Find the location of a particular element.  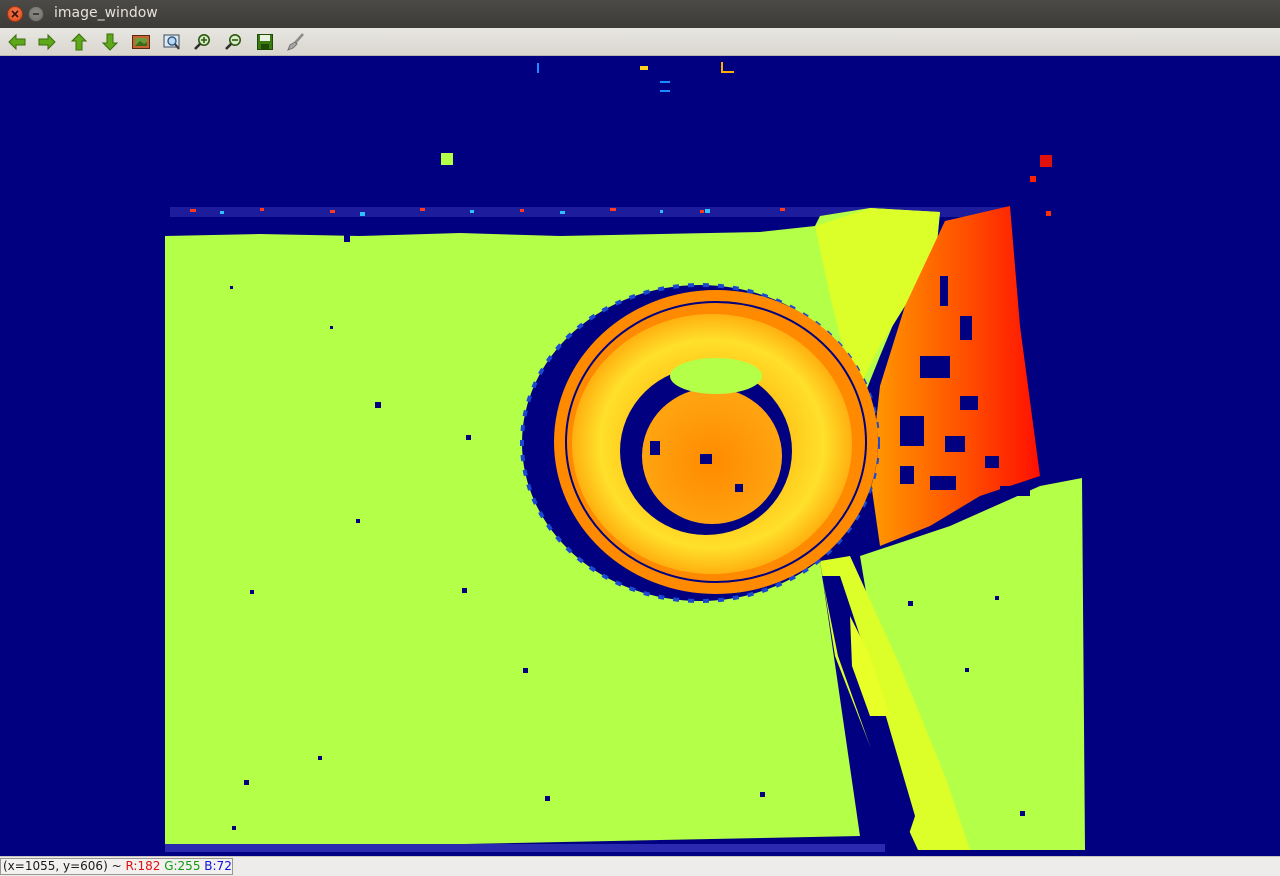

pixel-green-value: G:255 is located at coordinates (182, 866).